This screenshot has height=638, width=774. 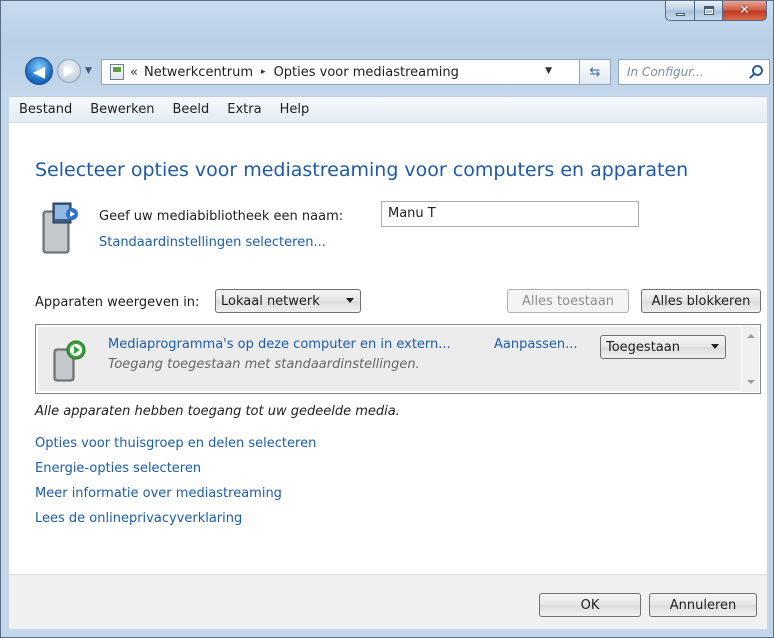 I want to click on library-name-input: Manu T, so click(x=510, y=214).